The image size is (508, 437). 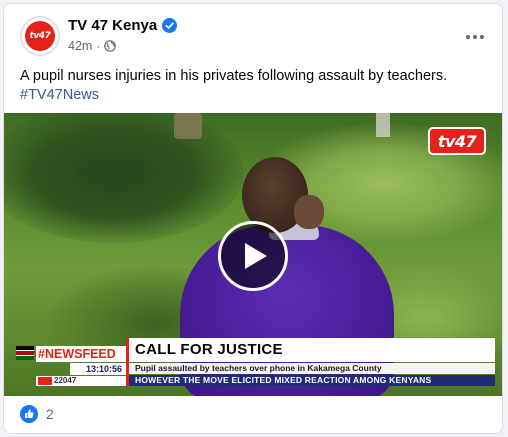 I want to click on more-options-icon, so click(x=475, y=37).